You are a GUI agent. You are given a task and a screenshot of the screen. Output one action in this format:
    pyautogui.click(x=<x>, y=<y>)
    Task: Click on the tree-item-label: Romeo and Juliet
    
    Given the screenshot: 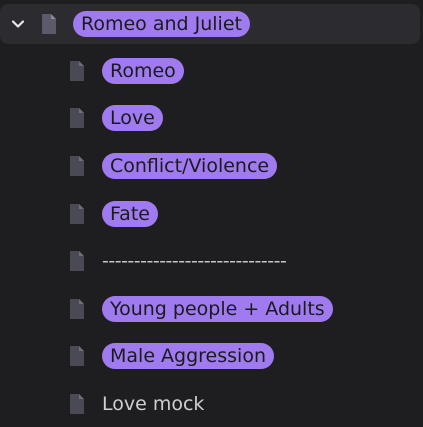 What is the action you would take?
    pyautogui.click(x=161, y=24)
    